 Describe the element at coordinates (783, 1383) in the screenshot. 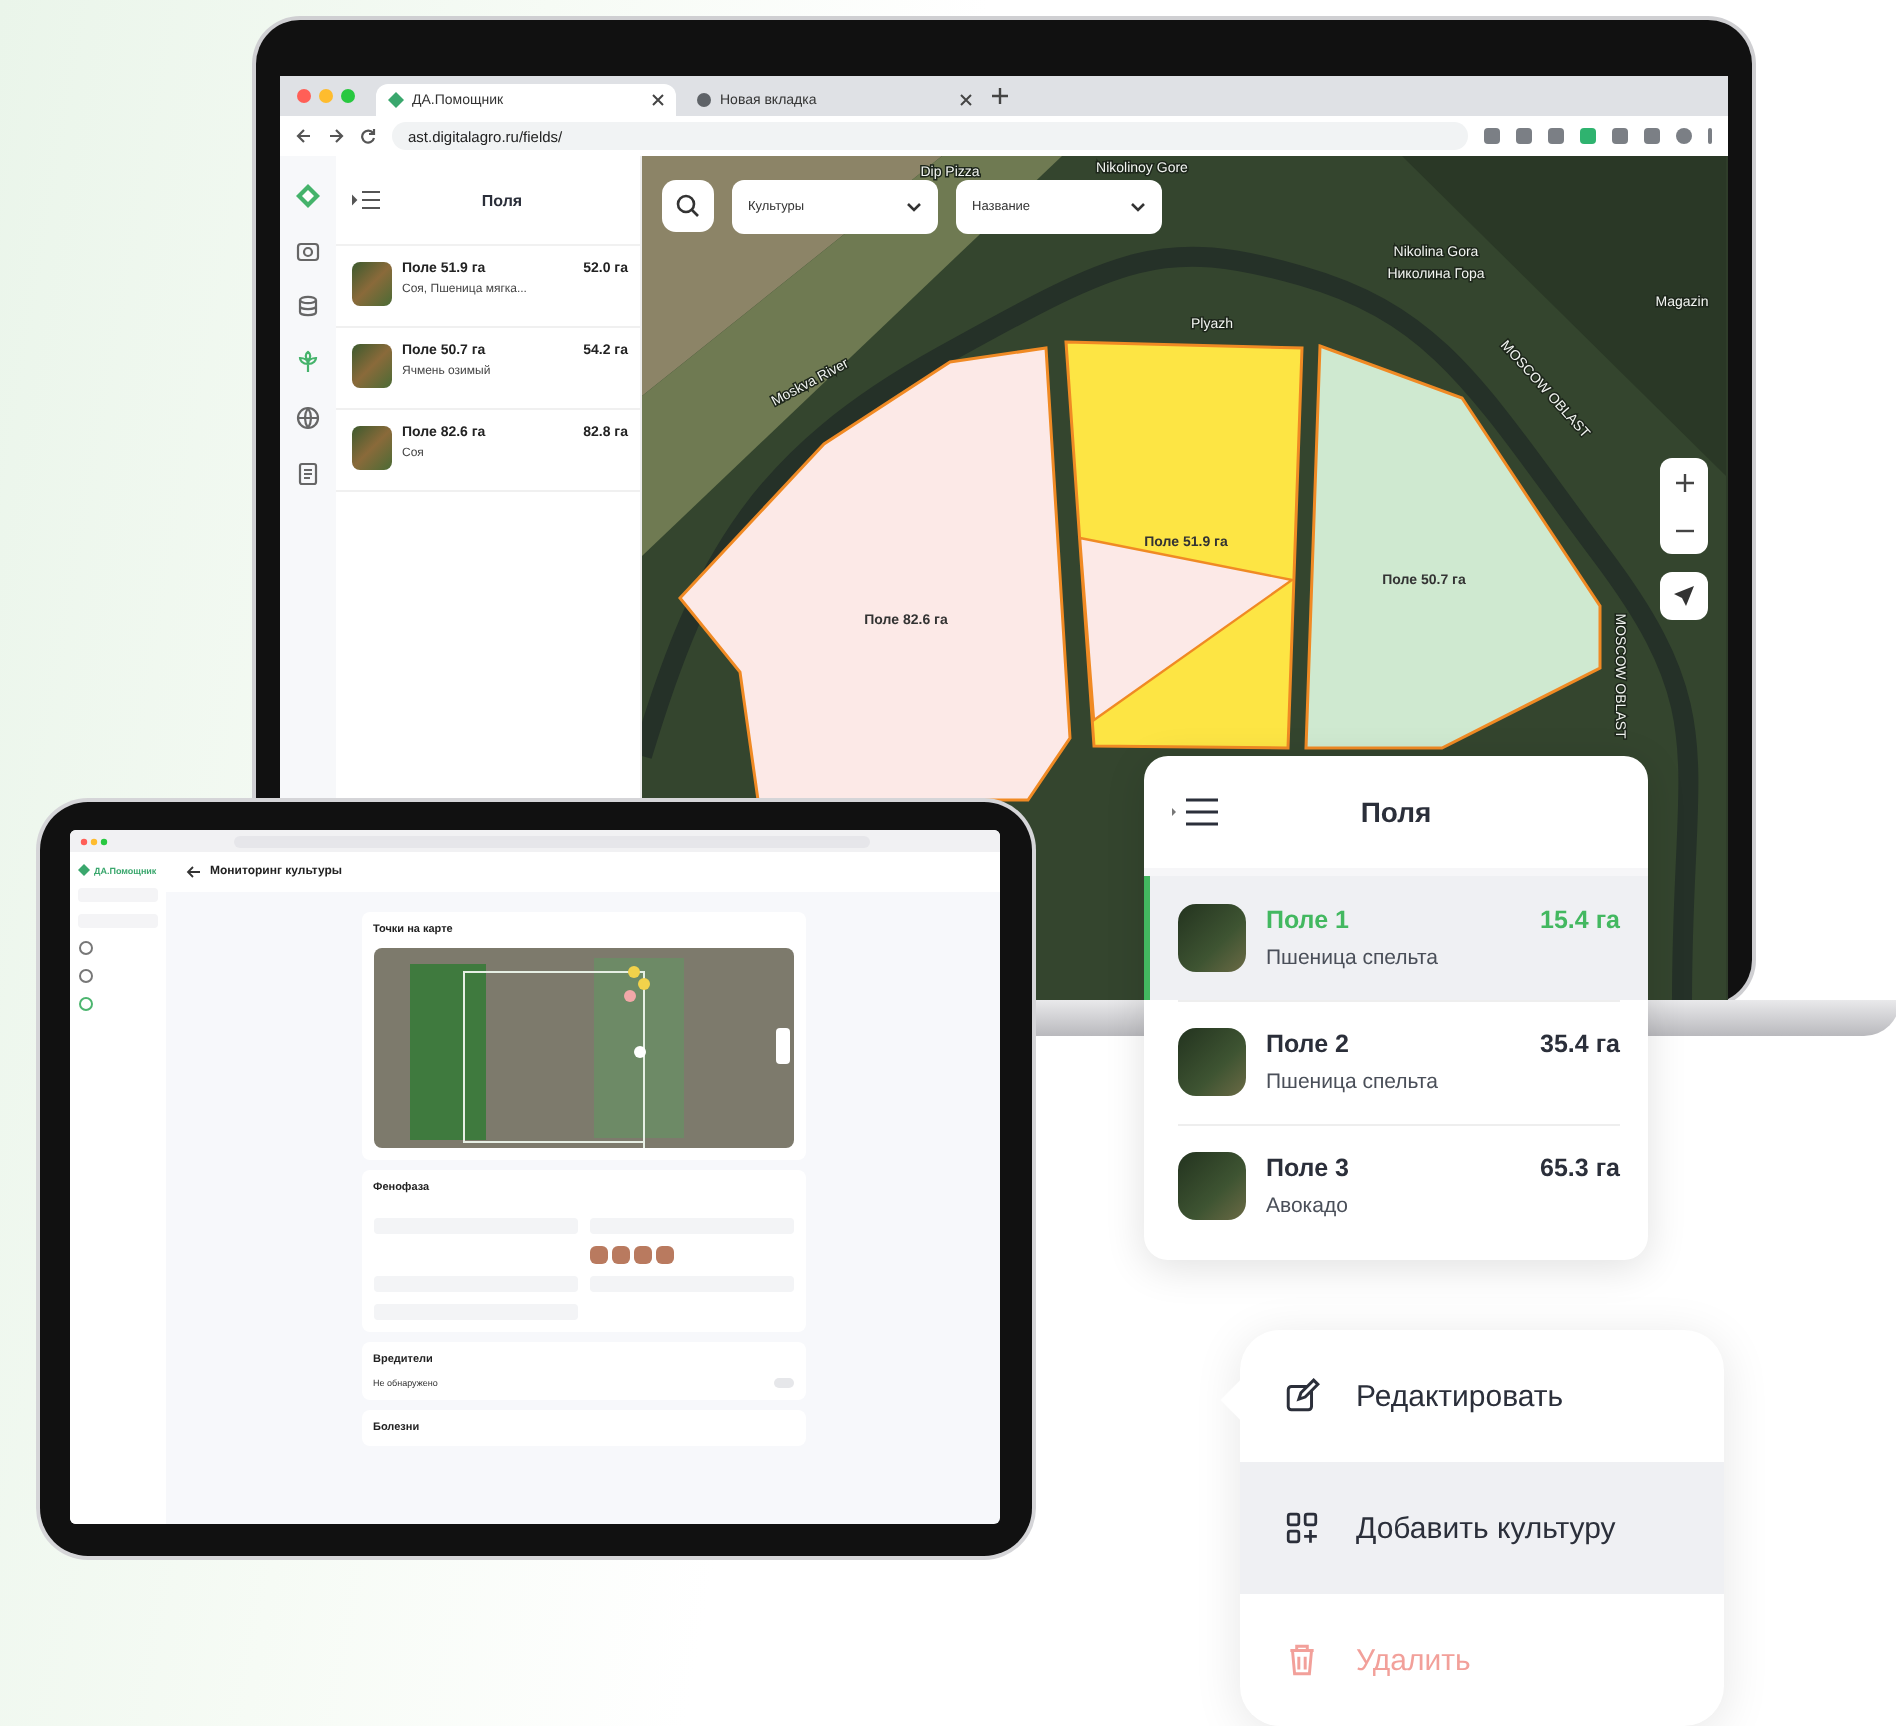

I see `toggle-switch` at that location.